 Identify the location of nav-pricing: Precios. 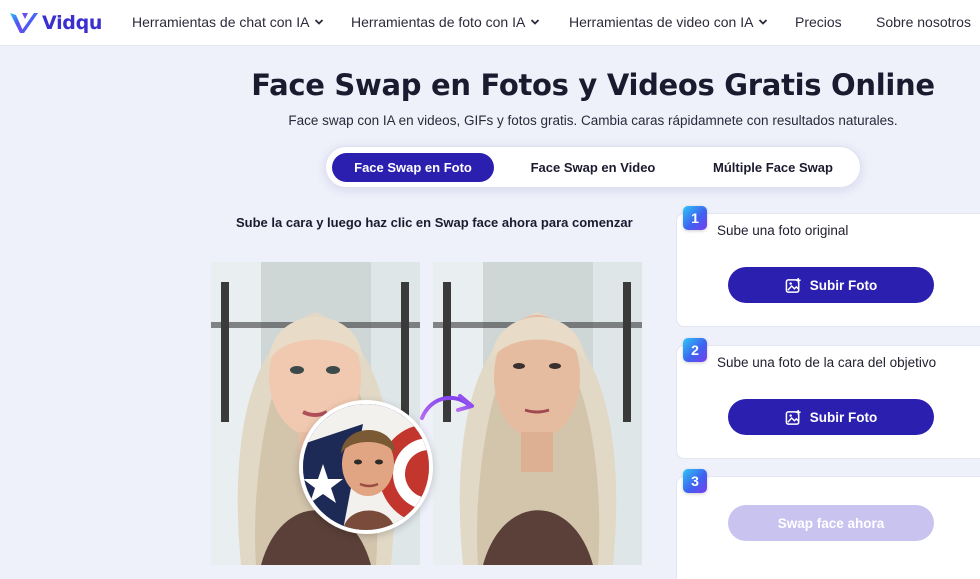
(818, 22).